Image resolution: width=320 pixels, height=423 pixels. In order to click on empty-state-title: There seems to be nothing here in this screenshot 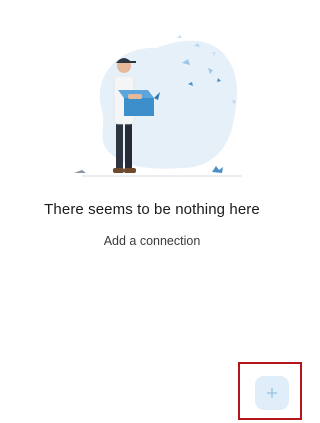, I will do `click(152, 209)`.